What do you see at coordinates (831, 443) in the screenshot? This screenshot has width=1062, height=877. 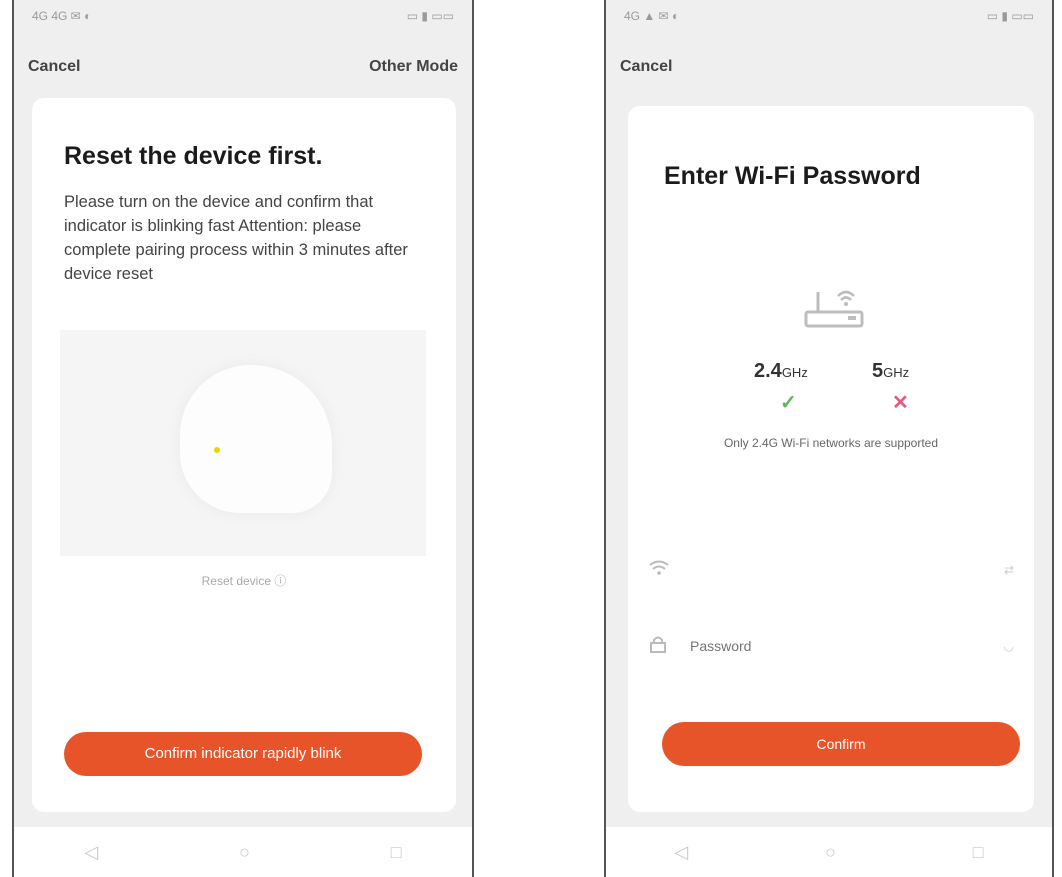 I see `band-support-note: Only 2.4G Wi-Fi networks are supported` at bounding box center [831, 443].